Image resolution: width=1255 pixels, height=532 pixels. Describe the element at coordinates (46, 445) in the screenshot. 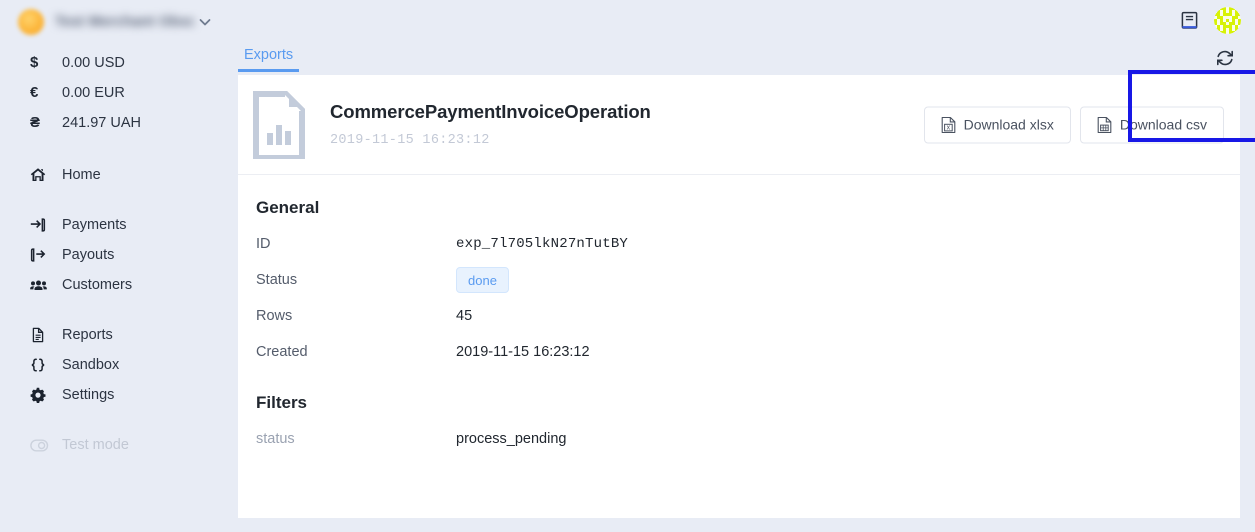

I see `toggle-off-icon` at that location.